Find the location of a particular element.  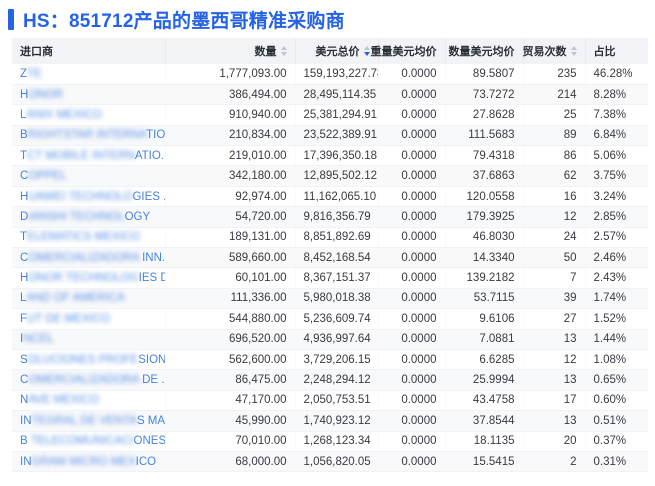

cell-qty_avg: 139.2182 is located at coordinates (484, 278).